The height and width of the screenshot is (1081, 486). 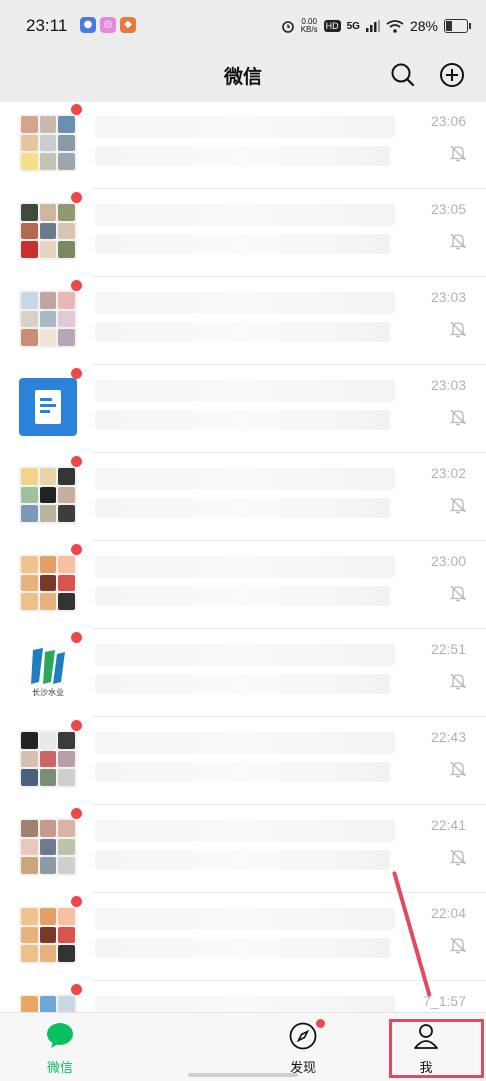 What do you see at coordinates (448, 737) in the screenshot?
I see `chat-time: 22:43` at bounding box center [448, 737].